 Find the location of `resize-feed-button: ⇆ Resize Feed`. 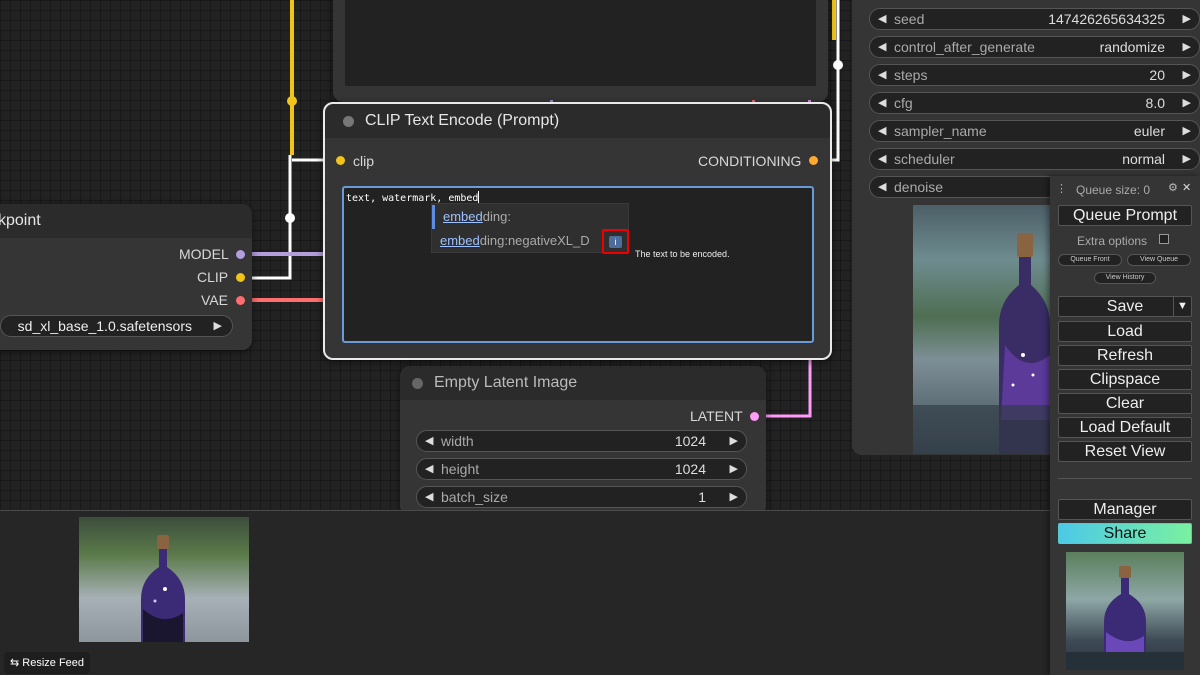

resize-feed-button: ⇆ Resize Feed is located at coordinates (47, 663).